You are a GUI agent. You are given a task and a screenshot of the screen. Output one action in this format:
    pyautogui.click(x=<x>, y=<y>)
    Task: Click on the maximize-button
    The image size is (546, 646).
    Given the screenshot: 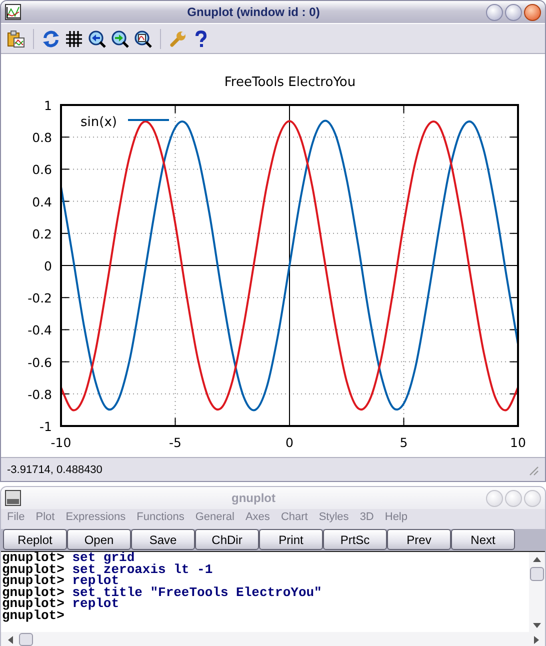 What is the action you would take?
    pyautogui.click(x=513, y=12)
    